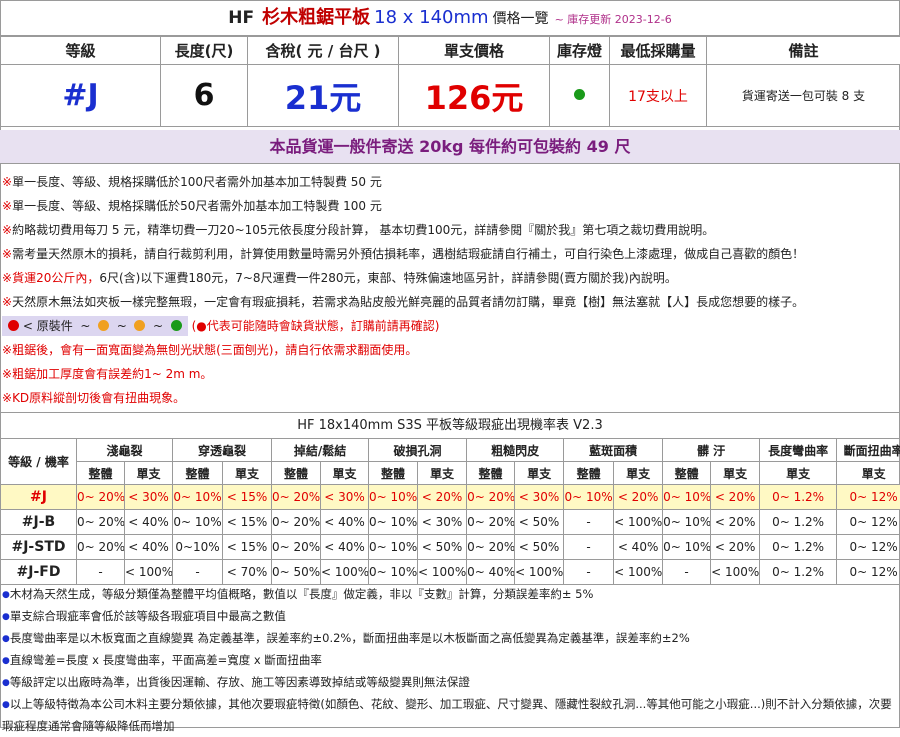 This screenshot has width=900, height=737. What do you see at coordinates (868, 450) in the screenshot?
I see `defect-group-header: 斷面扭曲率` at bounding box center [868, 450].